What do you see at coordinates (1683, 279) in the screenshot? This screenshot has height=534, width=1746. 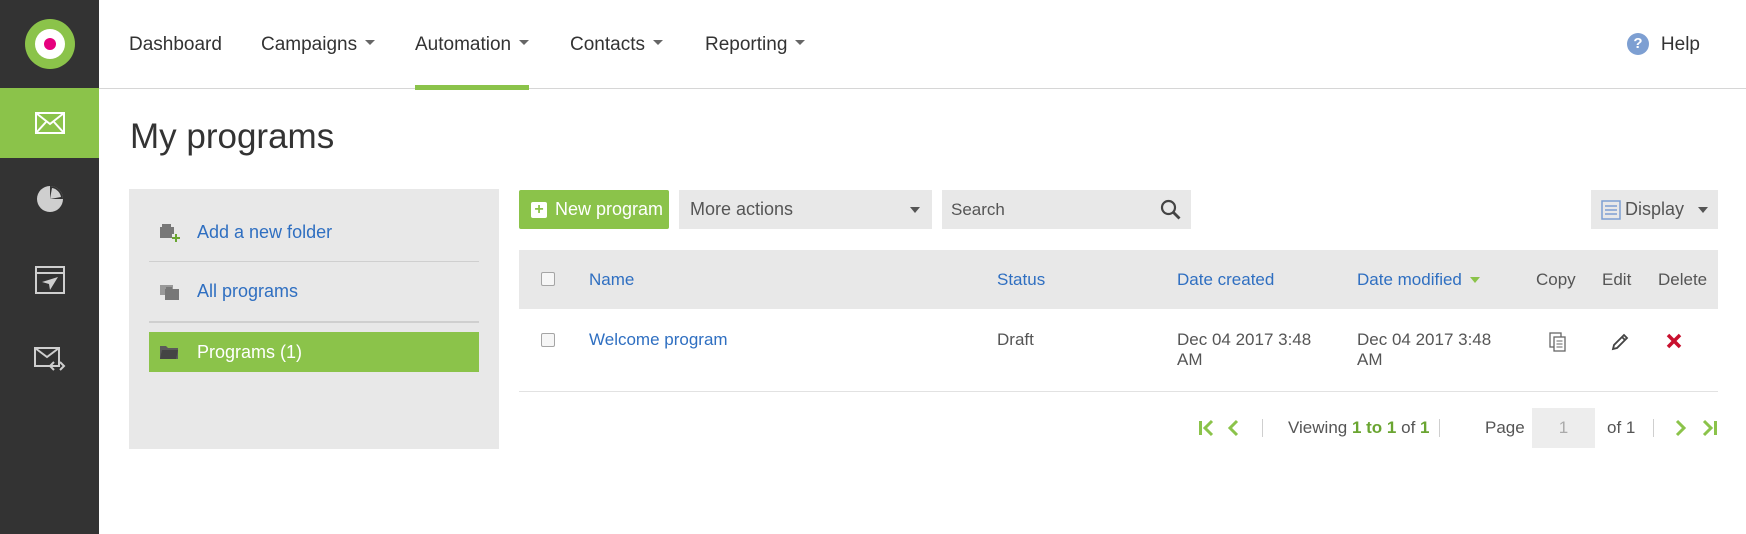 I see `column-delete: Delete` at bounding box center [1683, 279].